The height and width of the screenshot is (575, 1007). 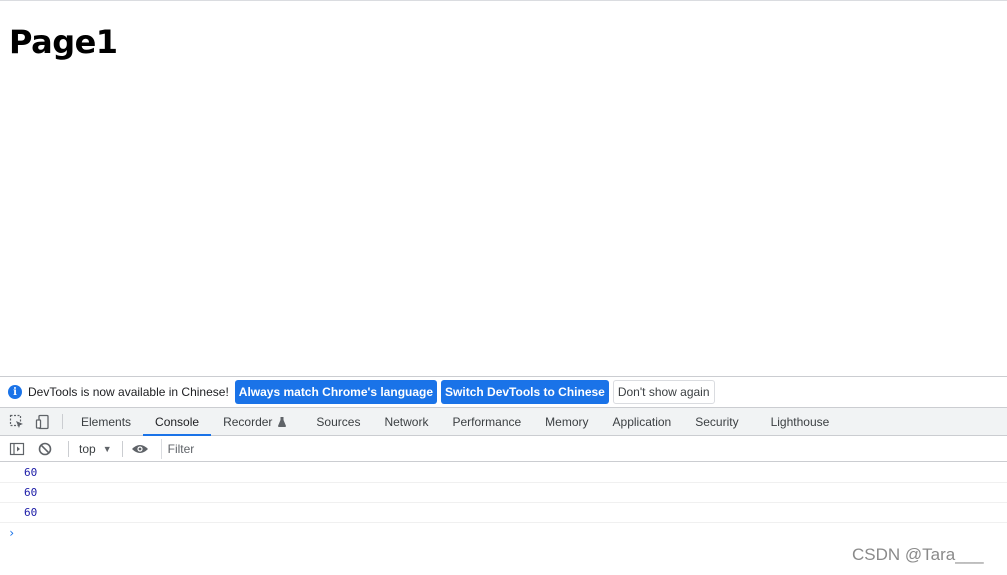 What do you see at coordinates (338, 421) in the screenshot?
I see `tab-sources: Sources` at bounding box center [338, 421].